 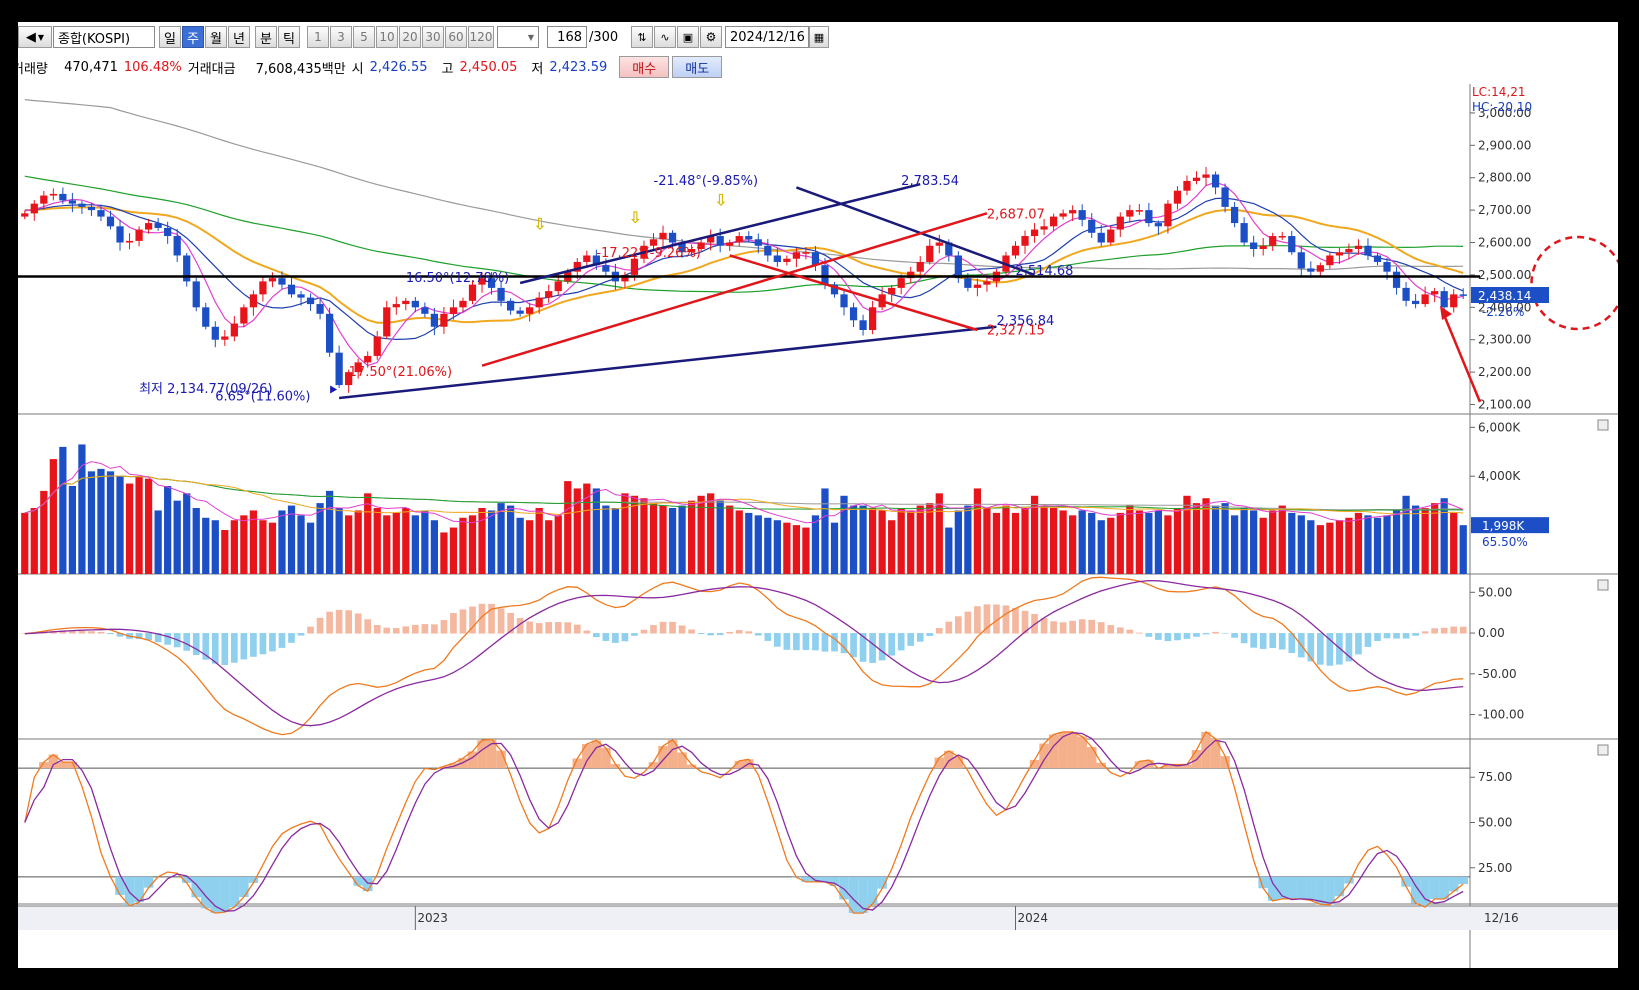 What do you see at coordinates (387, 37) in the screenshot?
I see `interval-button-10: 10` at bounding box center [387, 37].